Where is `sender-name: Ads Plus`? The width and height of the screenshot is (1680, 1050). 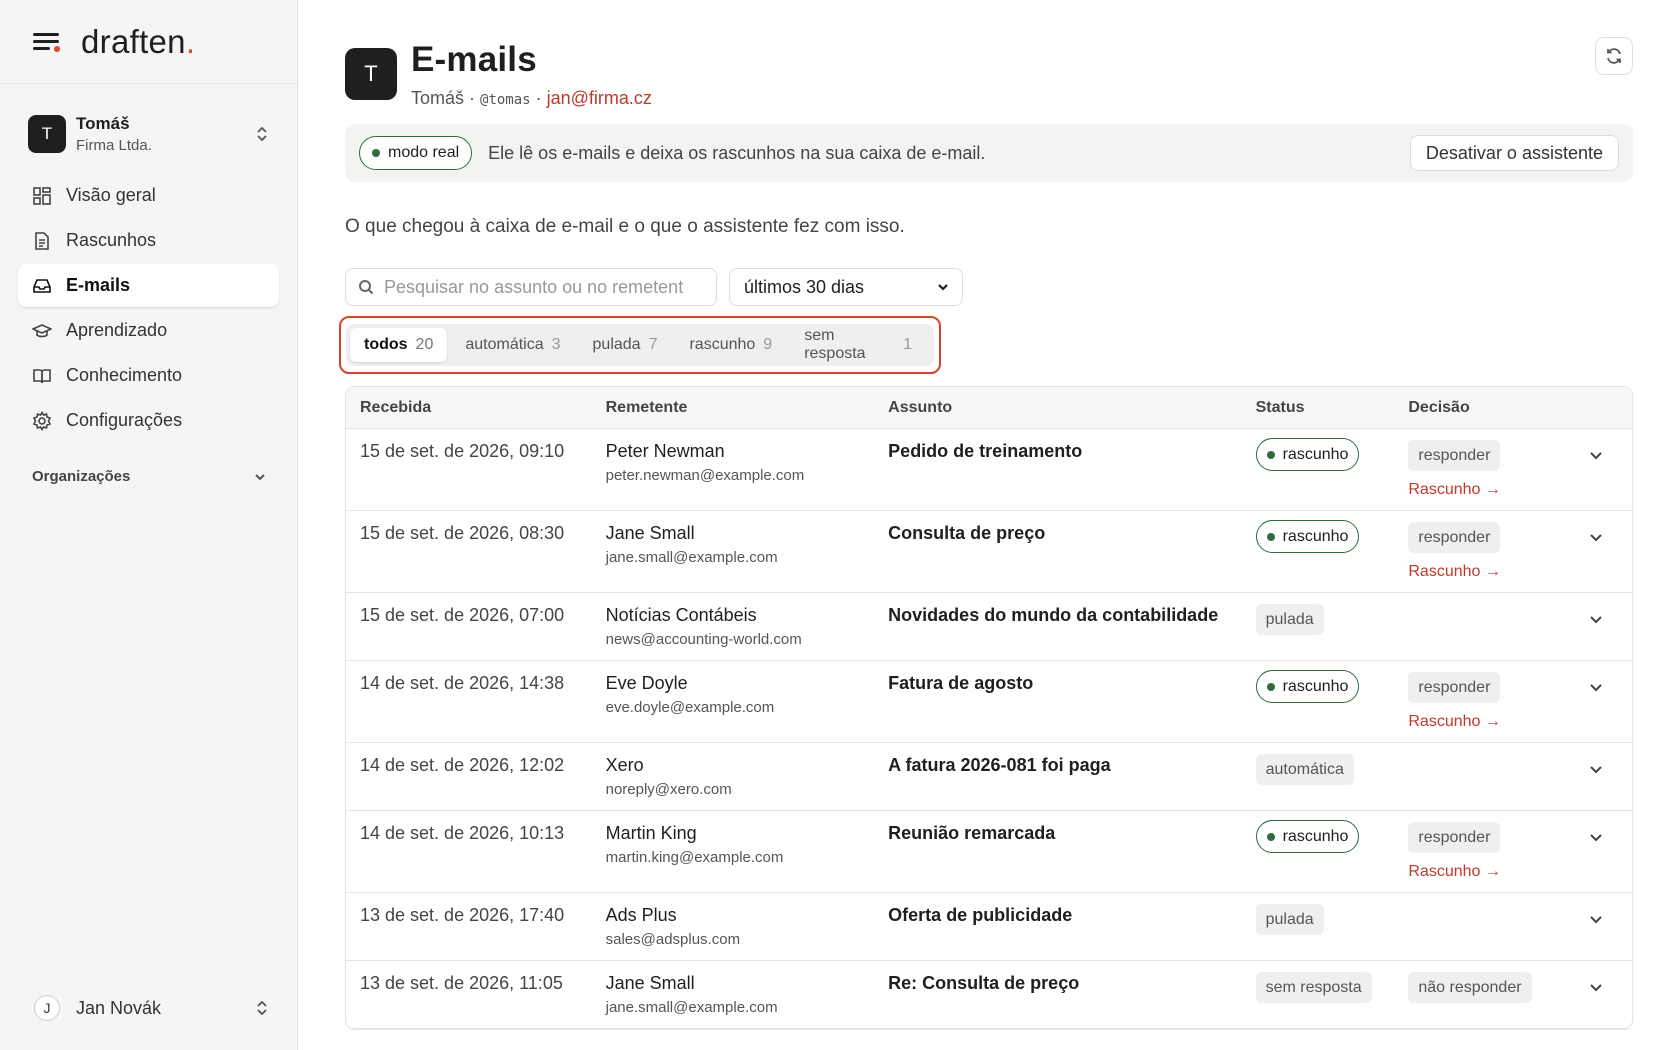 sender-name: Ads Plus is located at coordinates (641, 915).